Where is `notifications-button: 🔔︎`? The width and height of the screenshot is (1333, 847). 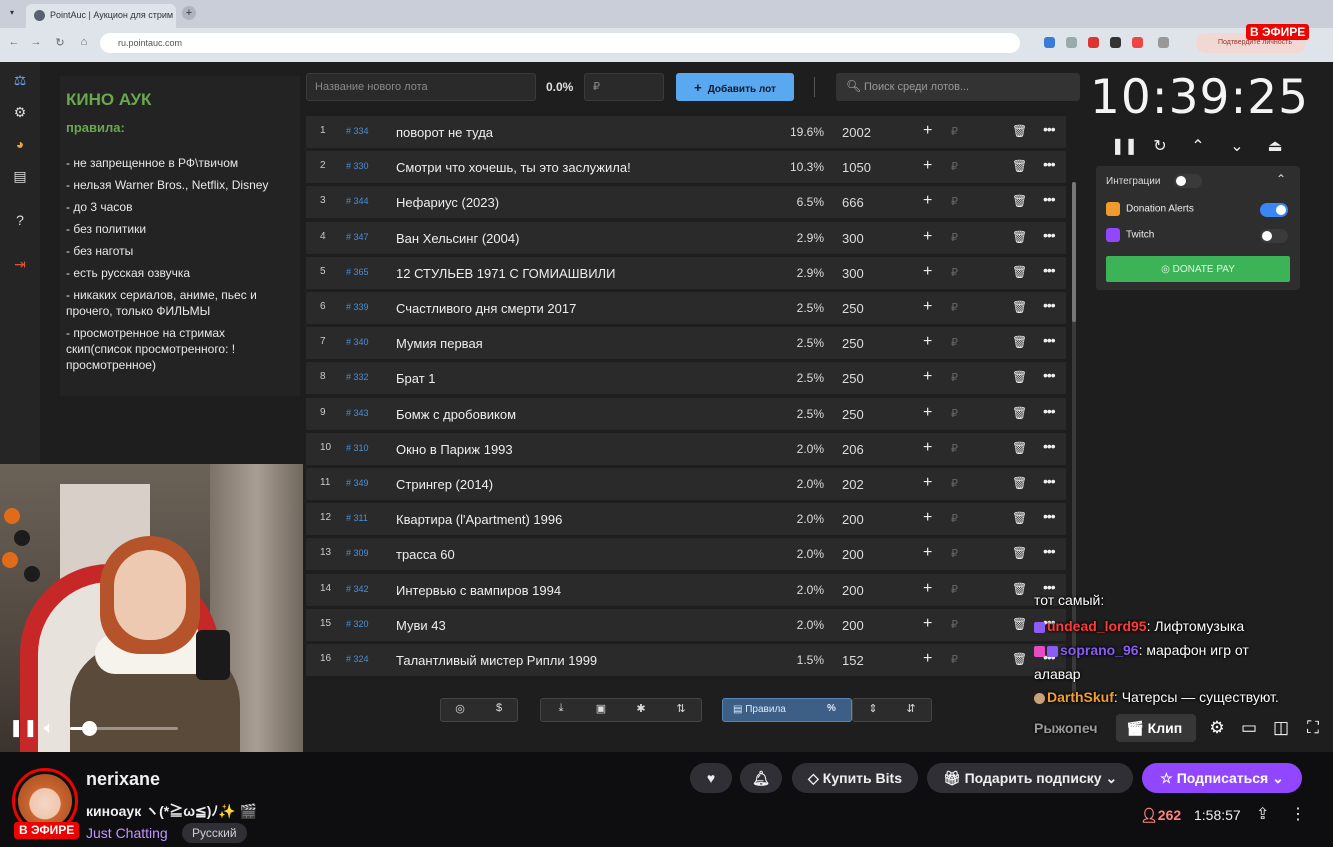
notifications-button: 🔔︎ is located at coordinates (761, 778).